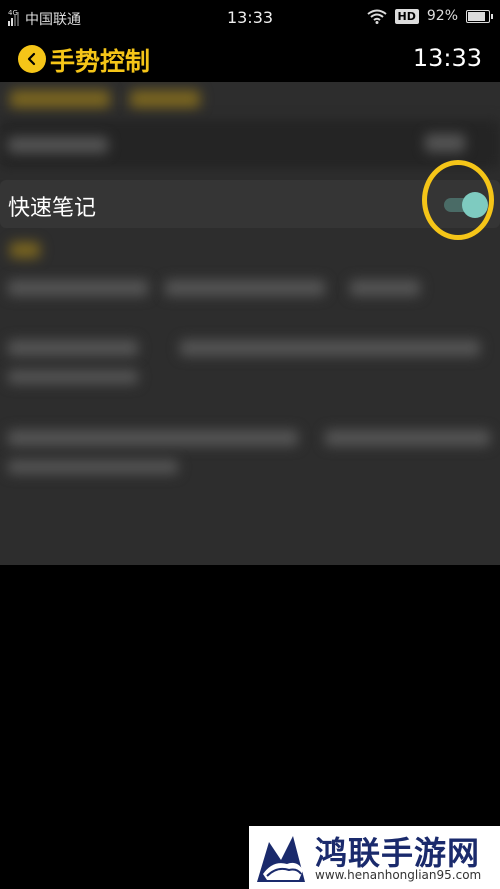  Describe the element at coordinates (100, 61) in the screenshot. I see `page-title: 手势控制` at that location.